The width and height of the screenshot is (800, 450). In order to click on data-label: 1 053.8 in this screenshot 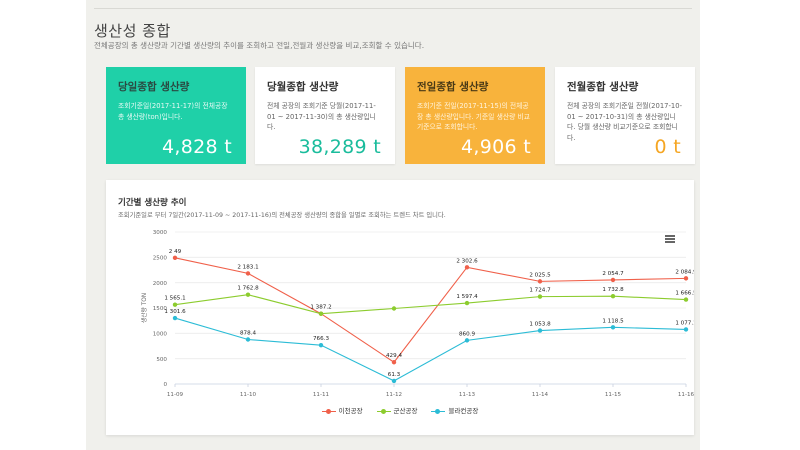, I will do `click(540, 325)`.